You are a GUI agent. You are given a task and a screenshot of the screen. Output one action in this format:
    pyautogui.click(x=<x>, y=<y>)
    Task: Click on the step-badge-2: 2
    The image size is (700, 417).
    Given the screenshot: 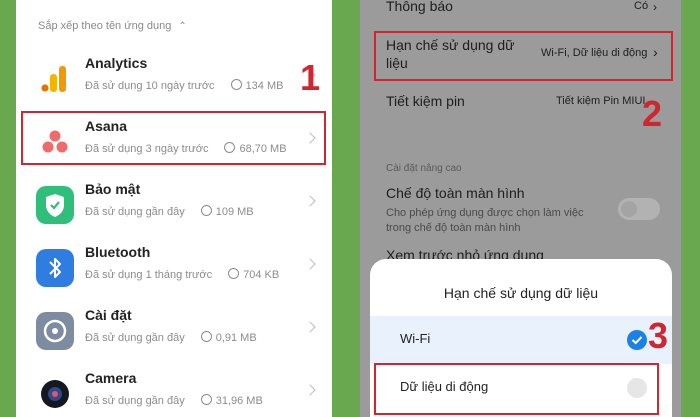 What is the action you would take?
    pyautogui.click(x=652, y=113)
    